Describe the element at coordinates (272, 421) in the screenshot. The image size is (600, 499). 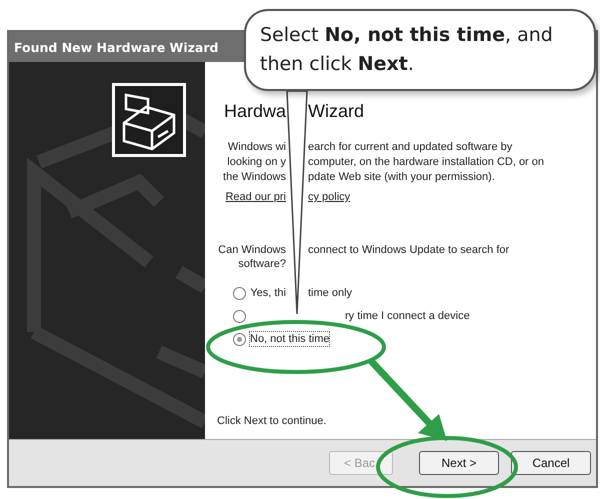
I see `continue-hint: Click Next to continue.` at that location.